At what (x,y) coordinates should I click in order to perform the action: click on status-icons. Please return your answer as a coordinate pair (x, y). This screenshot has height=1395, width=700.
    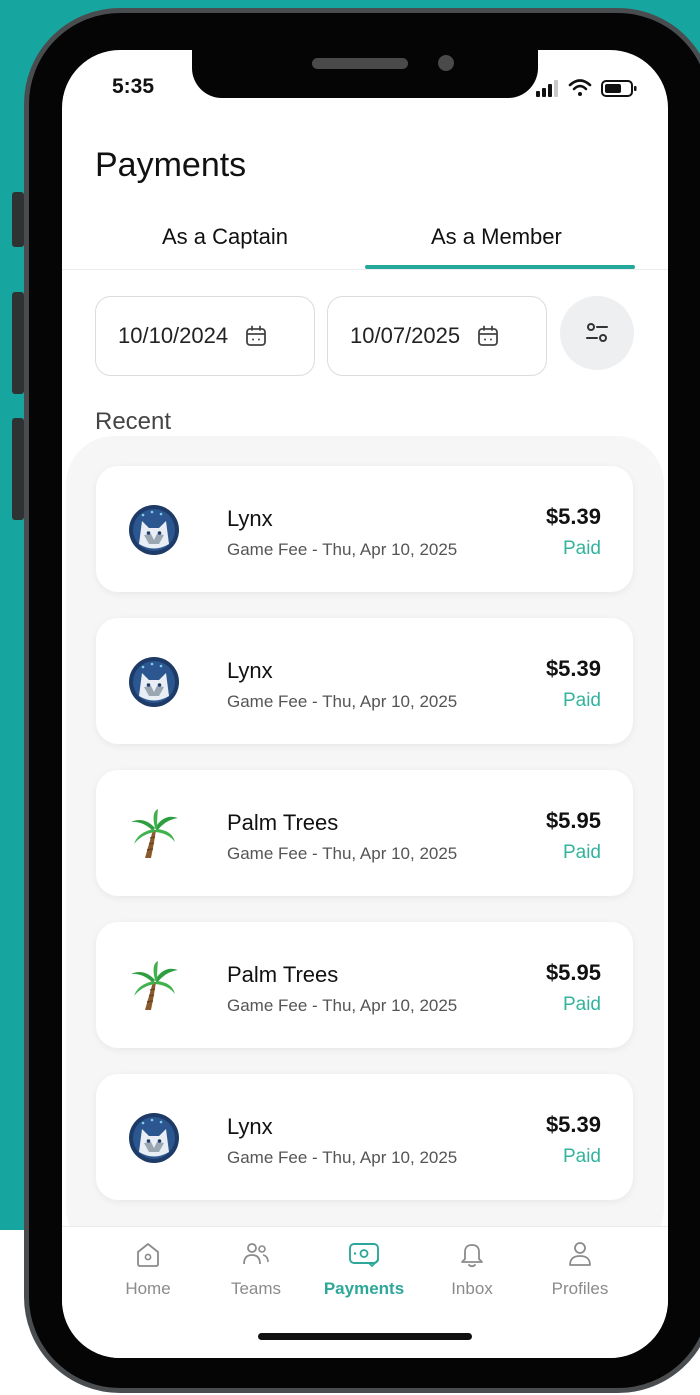
    Looking at the image, I should click on (586, 88).